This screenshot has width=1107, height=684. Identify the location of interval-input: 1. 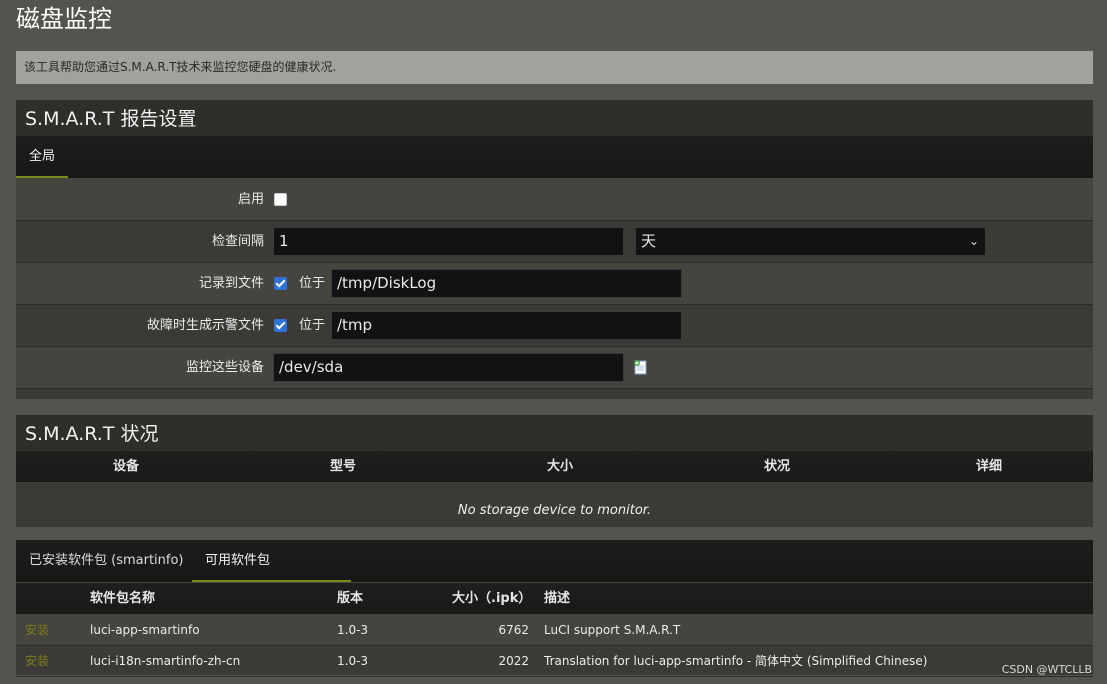
(448, 241).